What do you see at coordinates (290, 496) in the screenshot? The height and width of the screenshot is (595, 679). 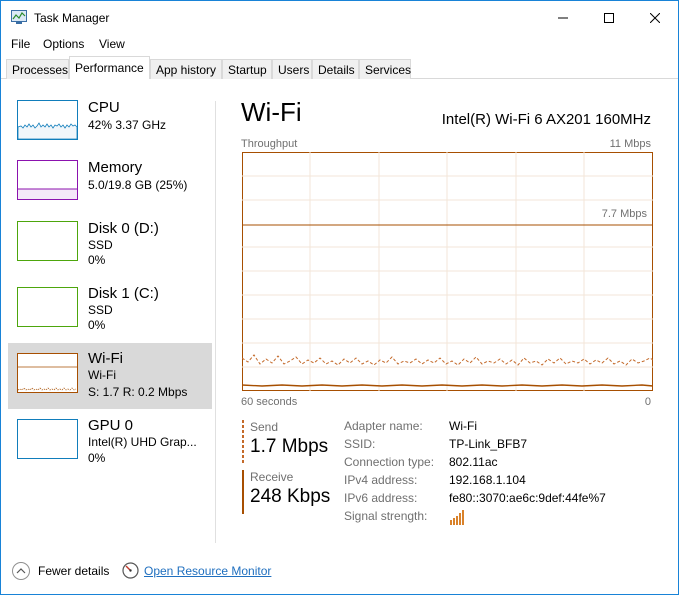 I see `receive-value: 248 Kbps` at bounding box center [290, 496].